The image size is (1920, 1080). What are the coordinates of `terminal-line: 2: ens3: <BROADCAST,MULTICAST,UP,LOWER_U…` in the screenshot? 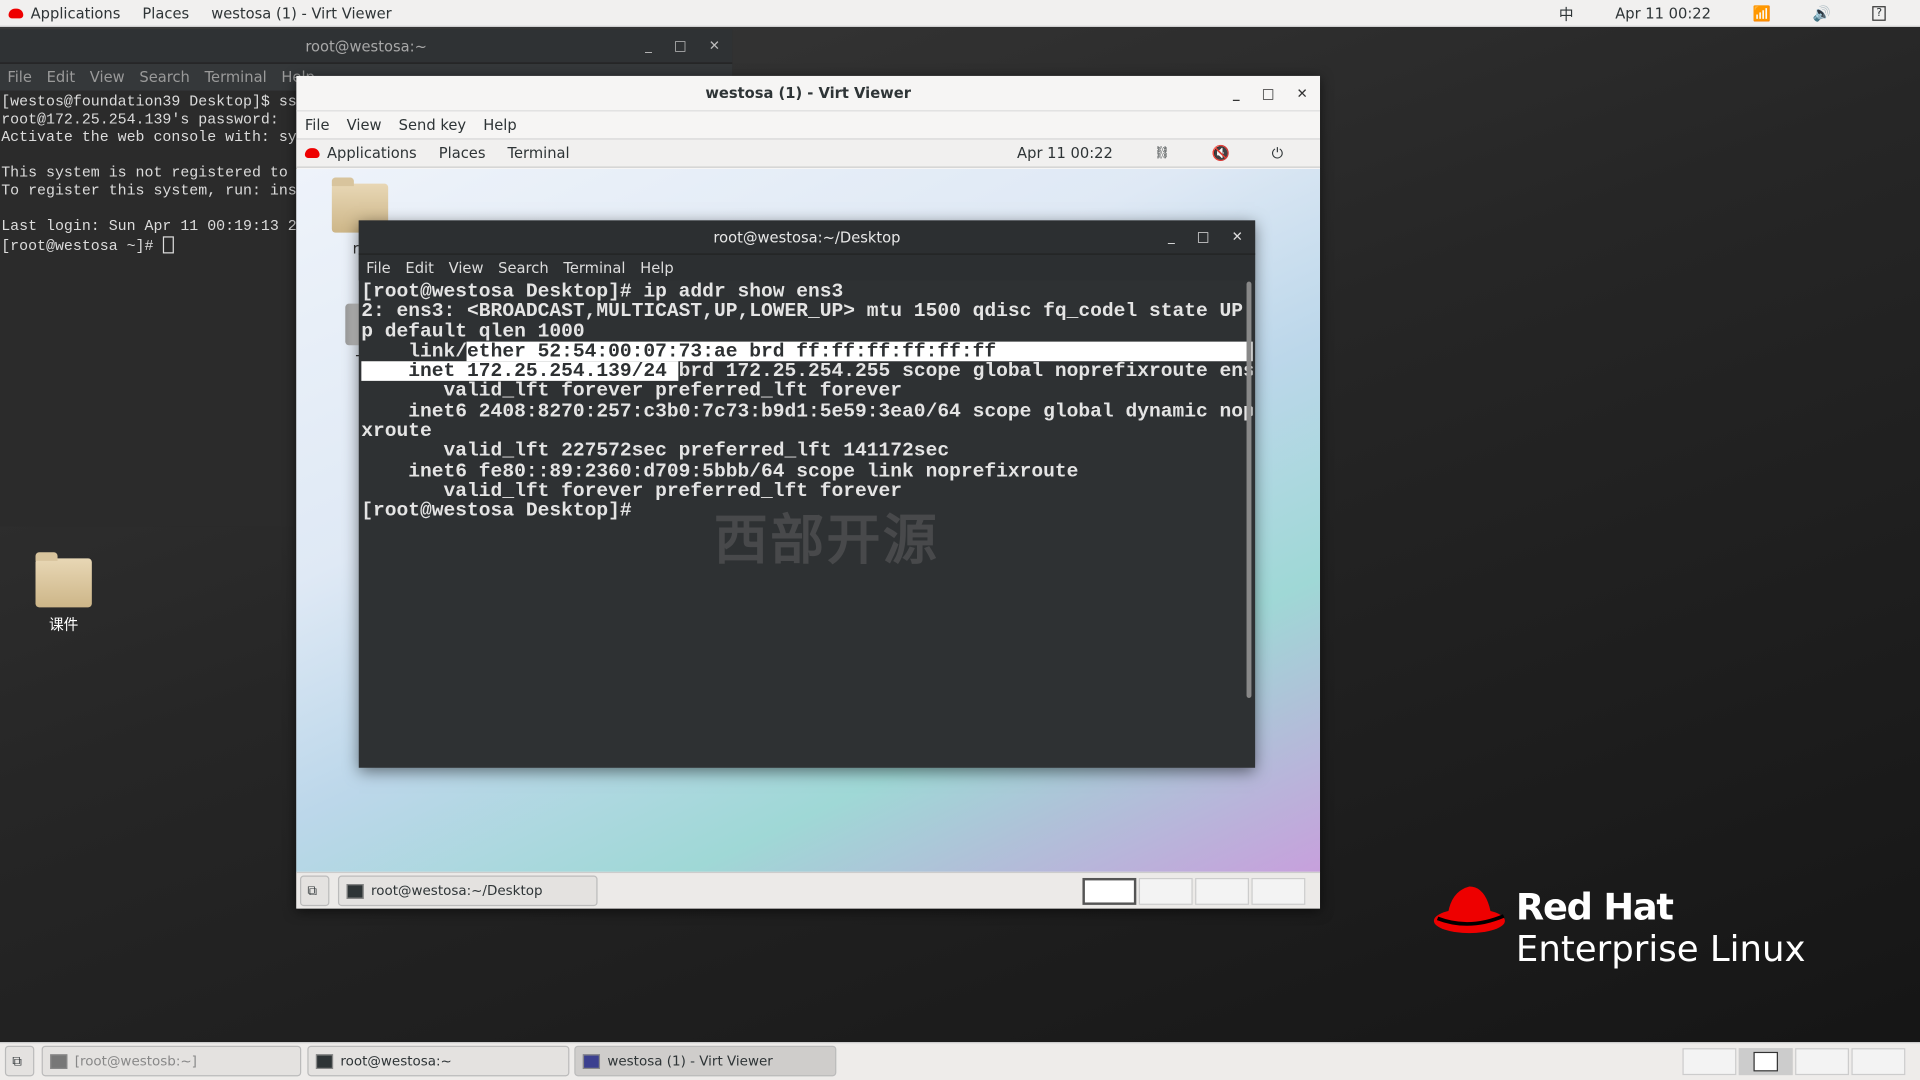 It's located at (806, 312).